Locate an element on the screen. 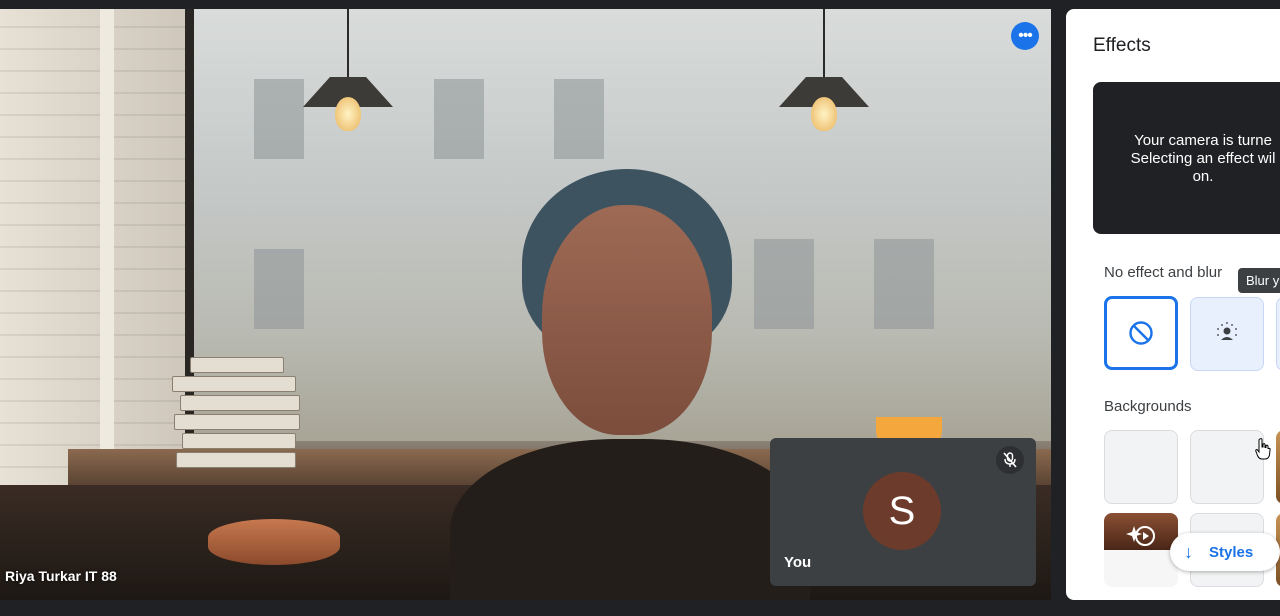 The width and height of the screenshot is (1280, 616). mic-off-indicator is located at coordinates (1010, 460).